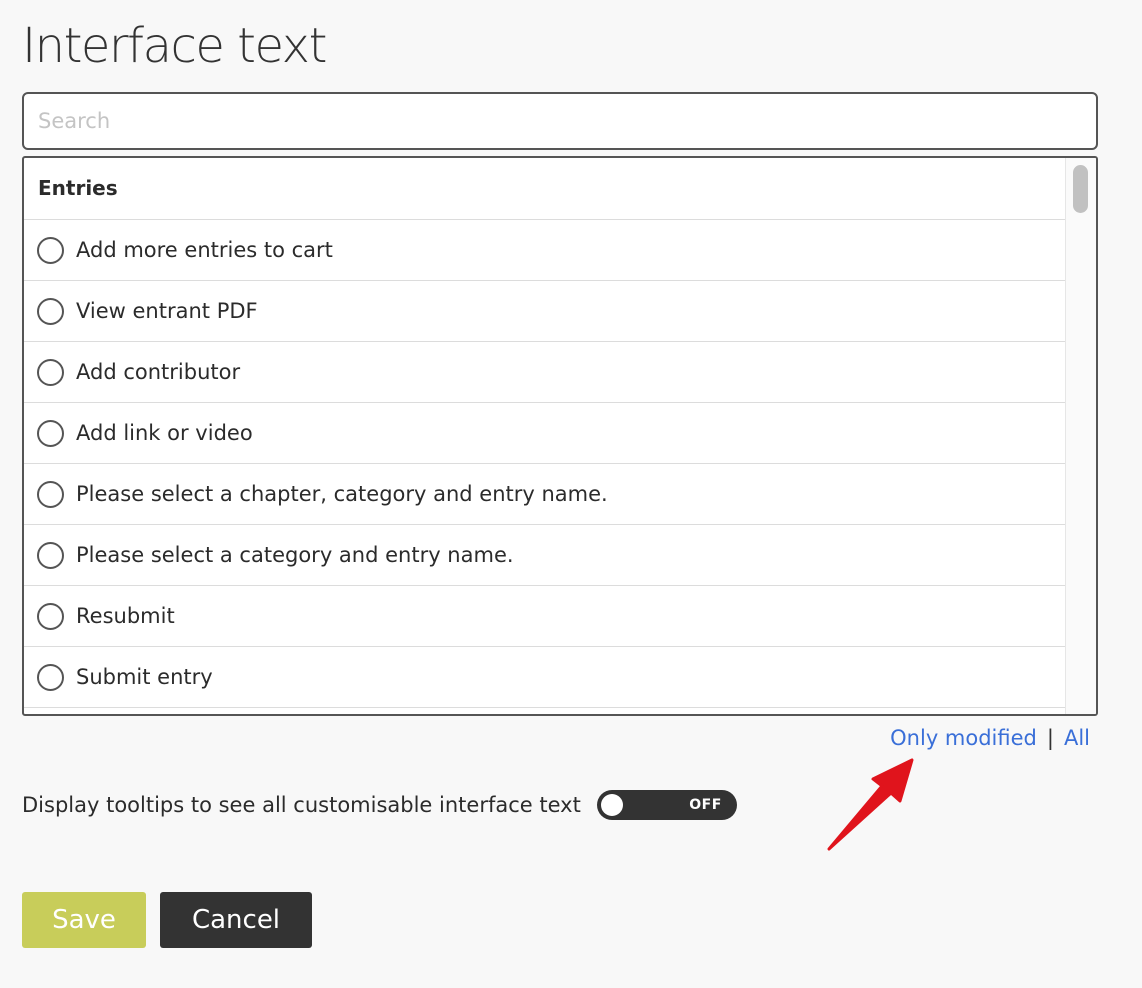 The height and width of the screenshot is (988, 1142). What do you see at coordinates (611, 805) in the screenshot?
I see `toggle-knob` at bounding box center [611, 805].